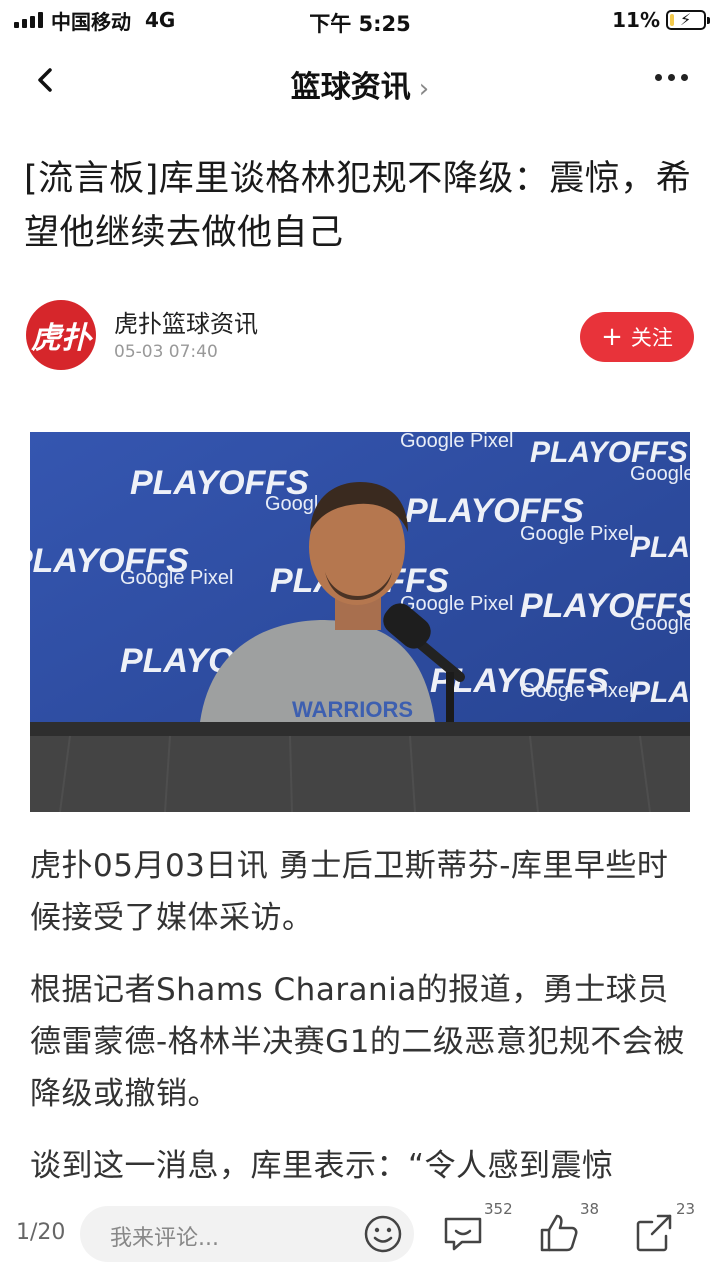 This screenshot has height=1280, width=720. Describe the element at coordinates (636, 20) in the screenshot. I see `battery-percent: 11%` at that location.